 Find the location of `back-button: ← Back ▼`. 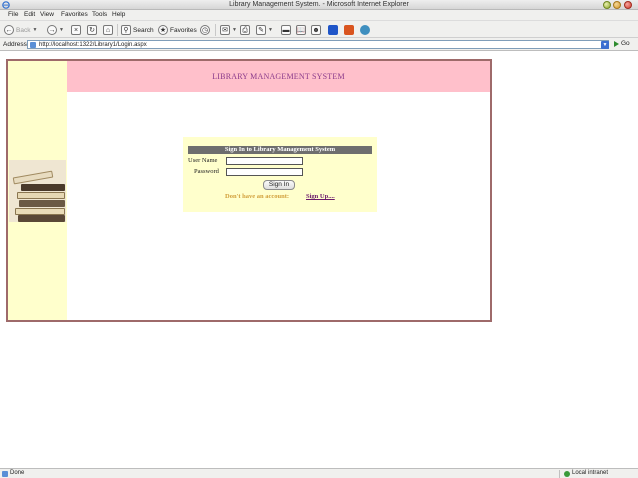

back-button: ← Back ▼ is located at coordinates (20, 30).